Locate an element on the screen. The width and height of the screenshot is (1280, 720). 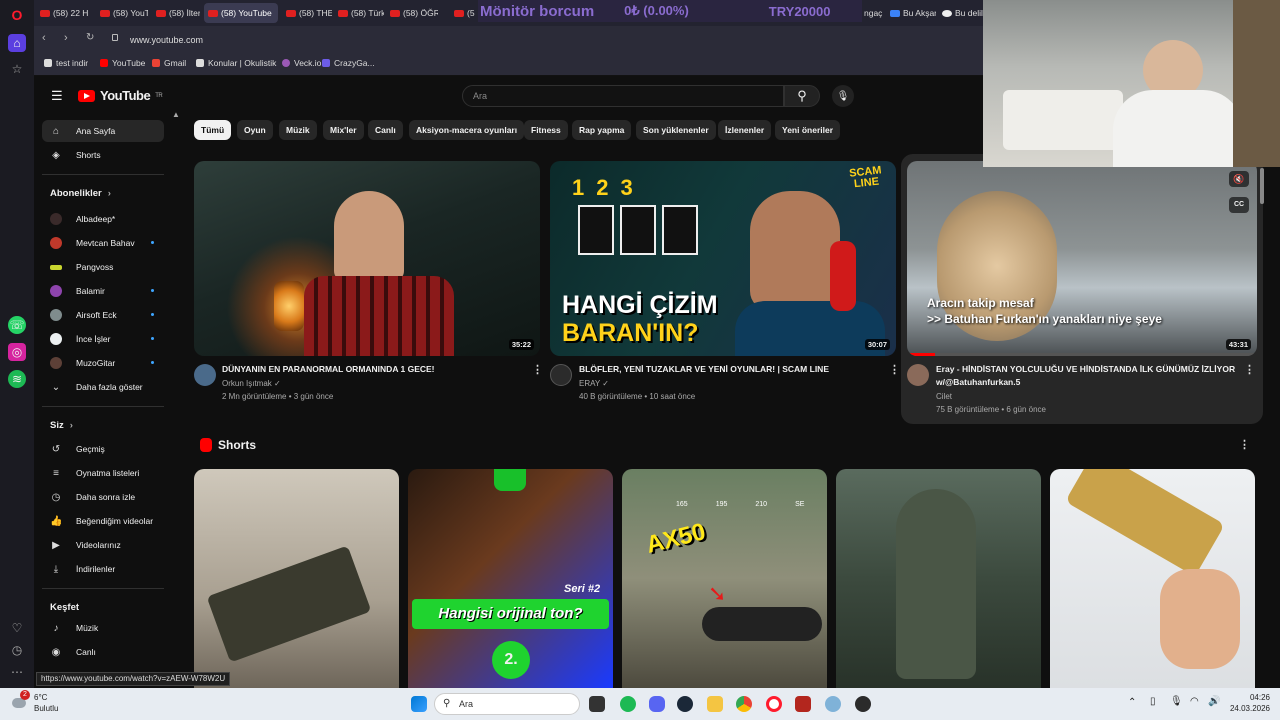
opera-icon is located at coordinates (774, 704).